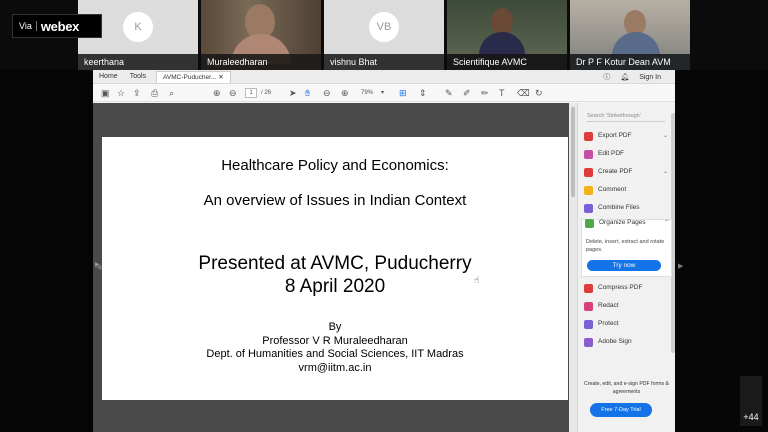 The height and width of the screenshot is (432, 768). What do you see at coordinates (345, 93) in the screenshot?
I see `zoom-in-icon: ⊕` at bounding box center [345, 93].